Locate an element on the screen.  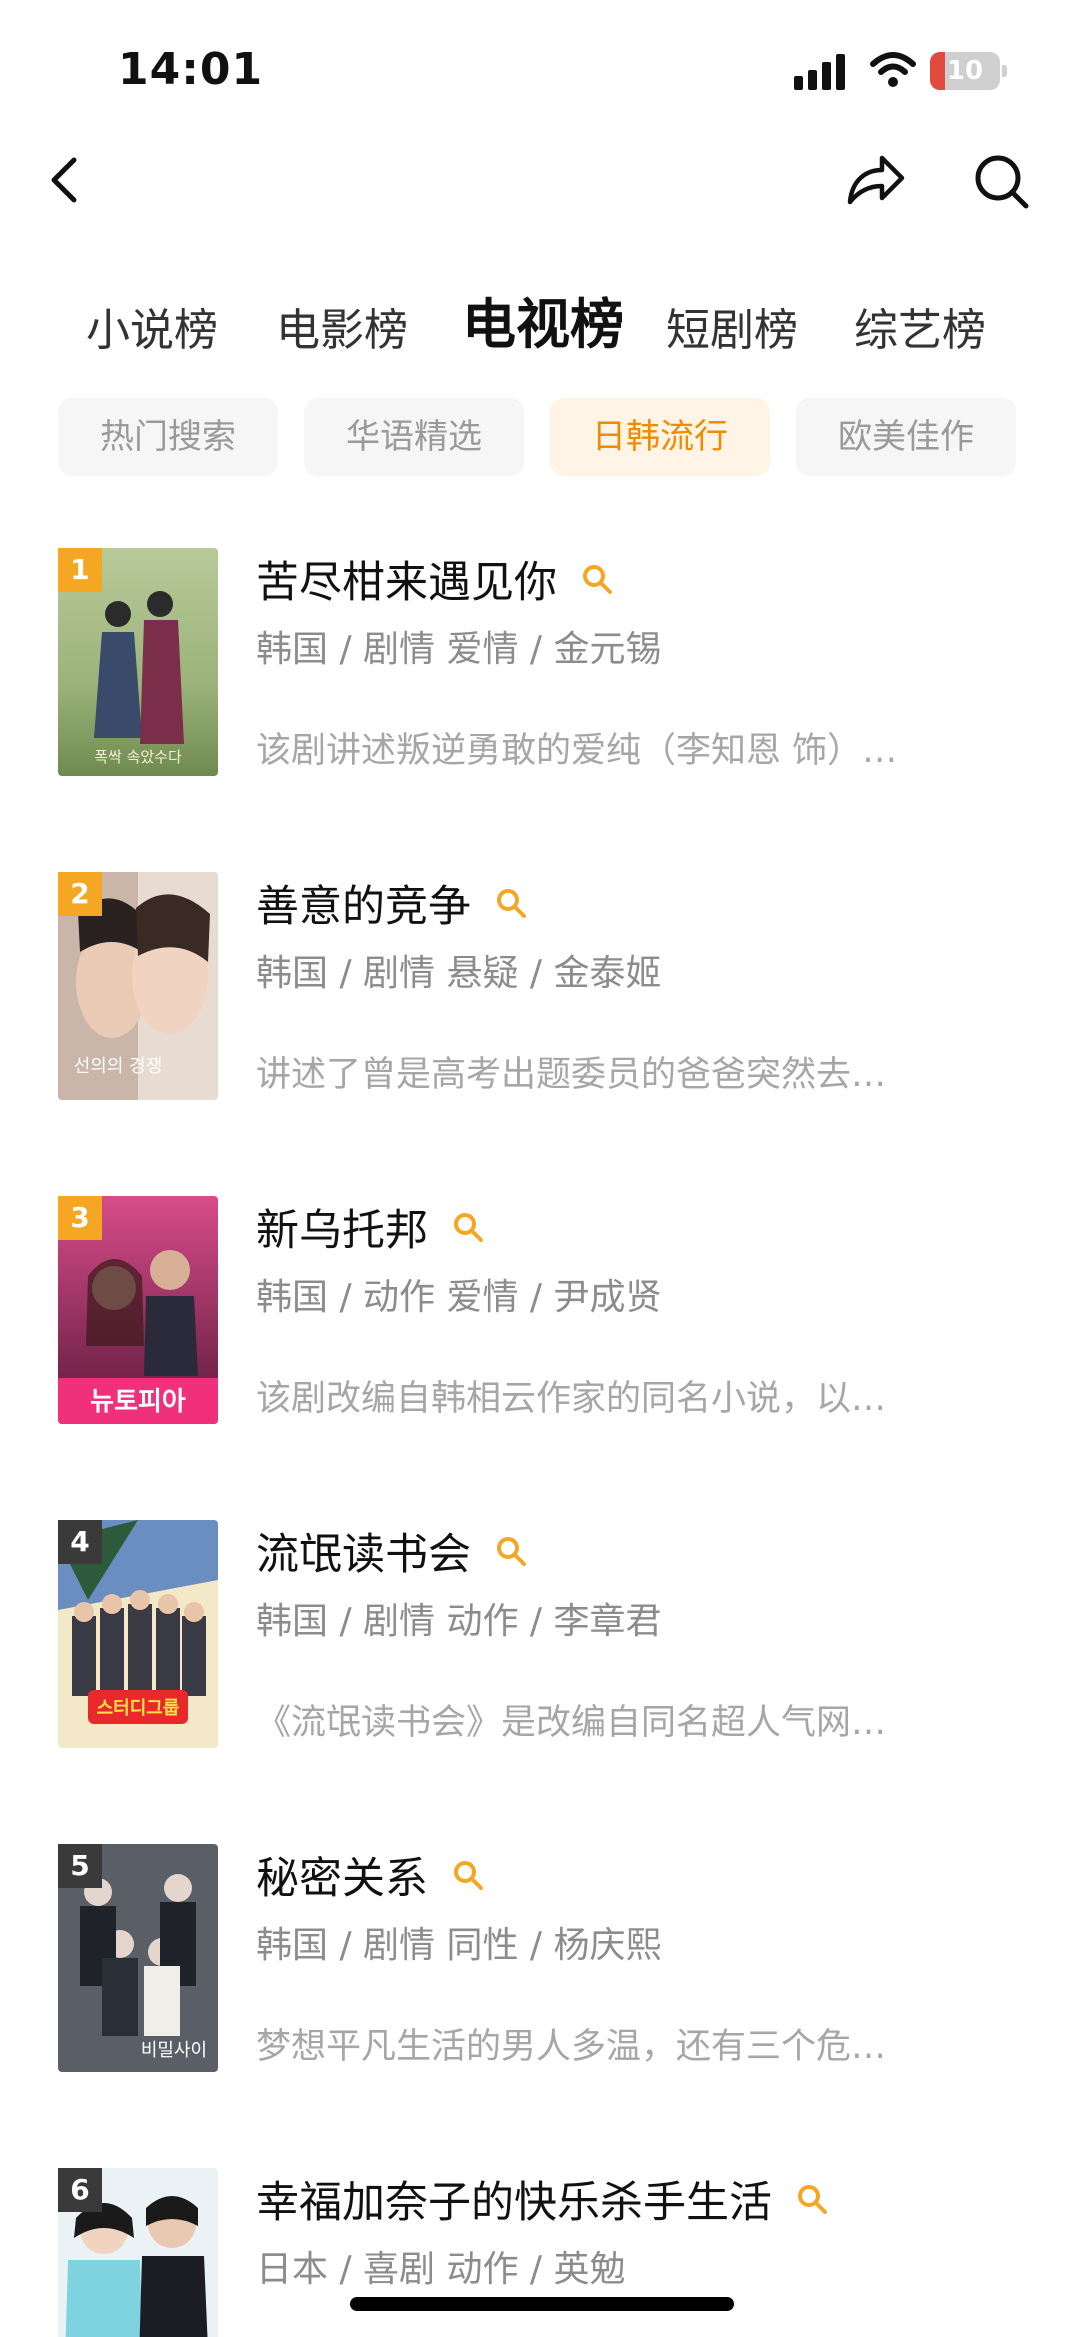
wifi-icon is located at coordinates (893, 69).